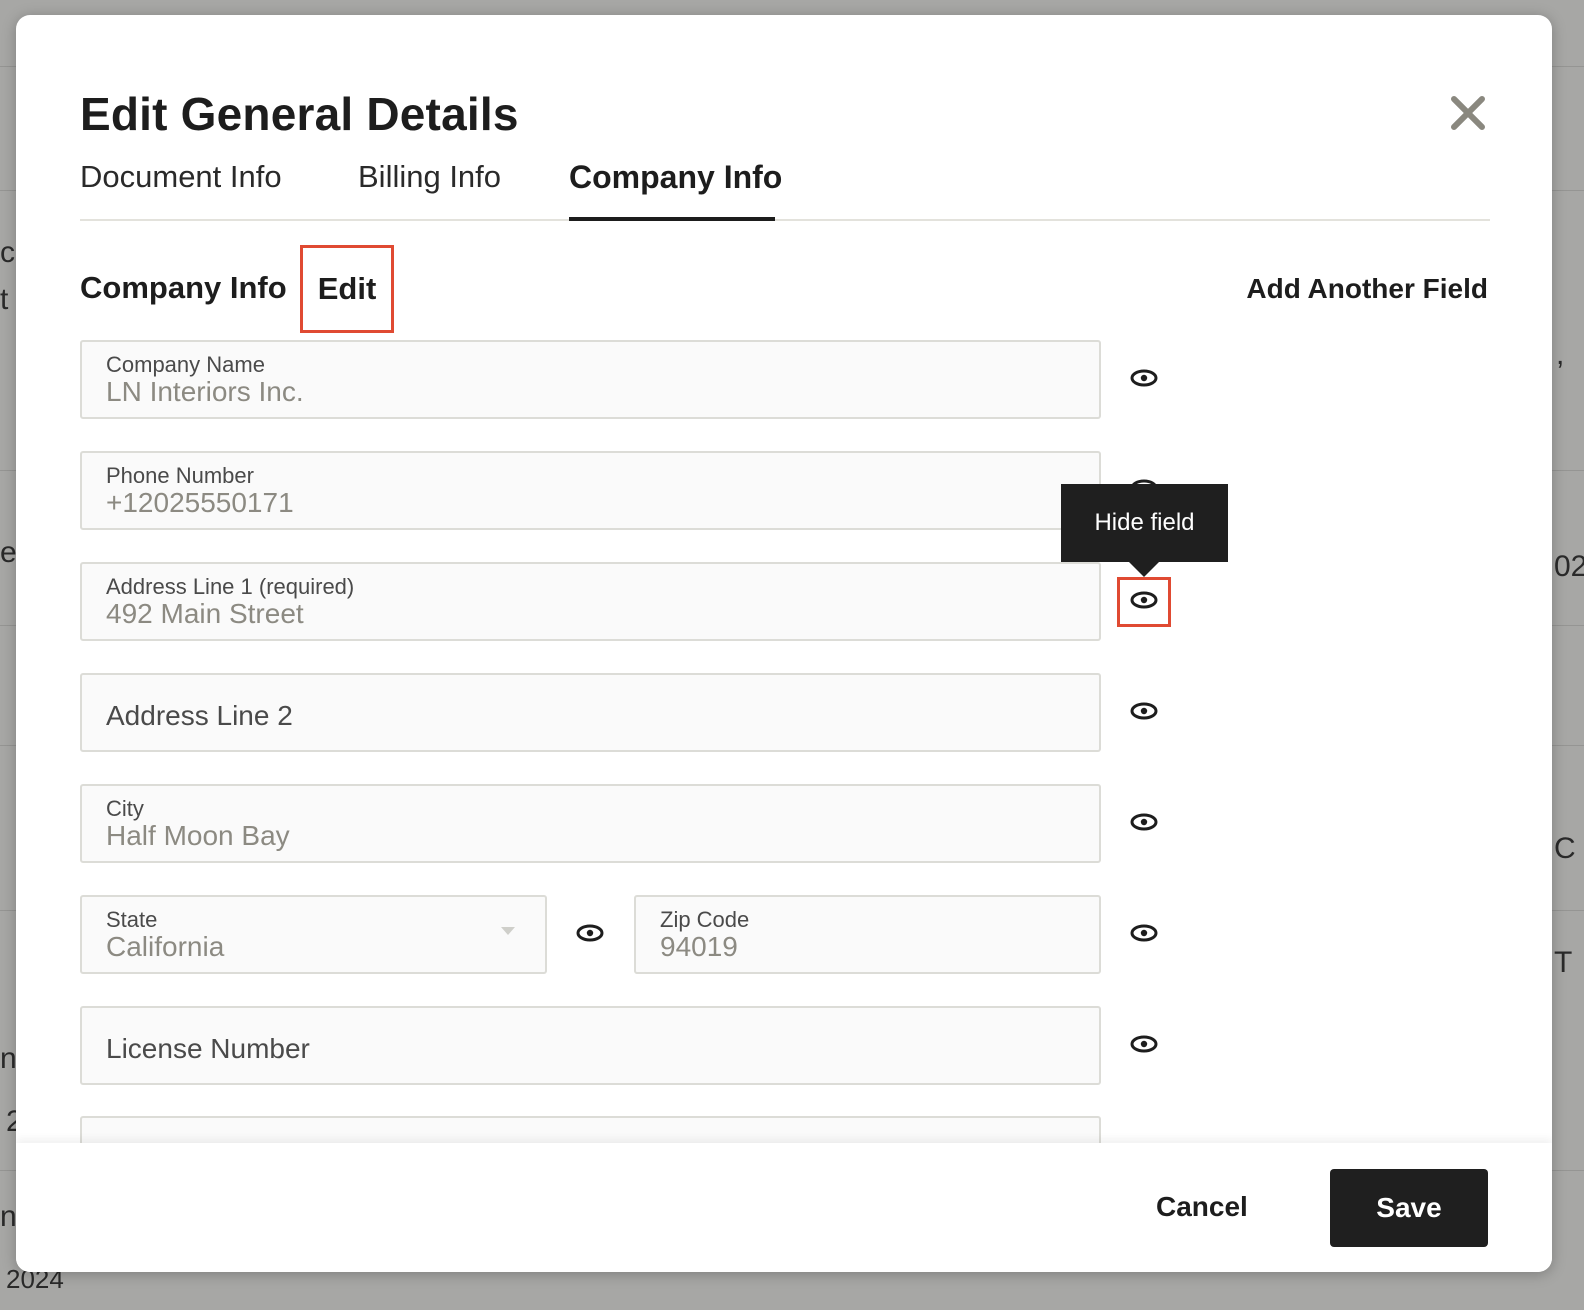  Describe the element at coordinates (299, 114) in the screenshot. I see `dialog-title: Edit General Details` at that location.